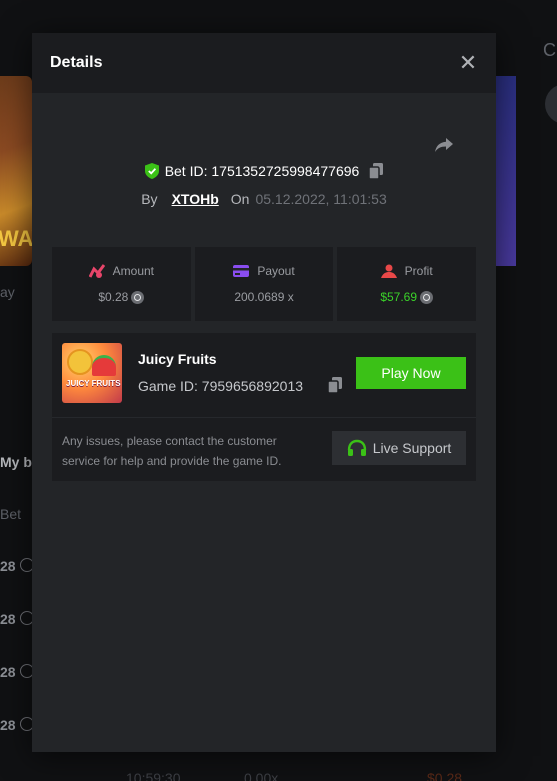 This screenshot has height=781, width=557. I want to click on amount-icon, so click(96, 271).